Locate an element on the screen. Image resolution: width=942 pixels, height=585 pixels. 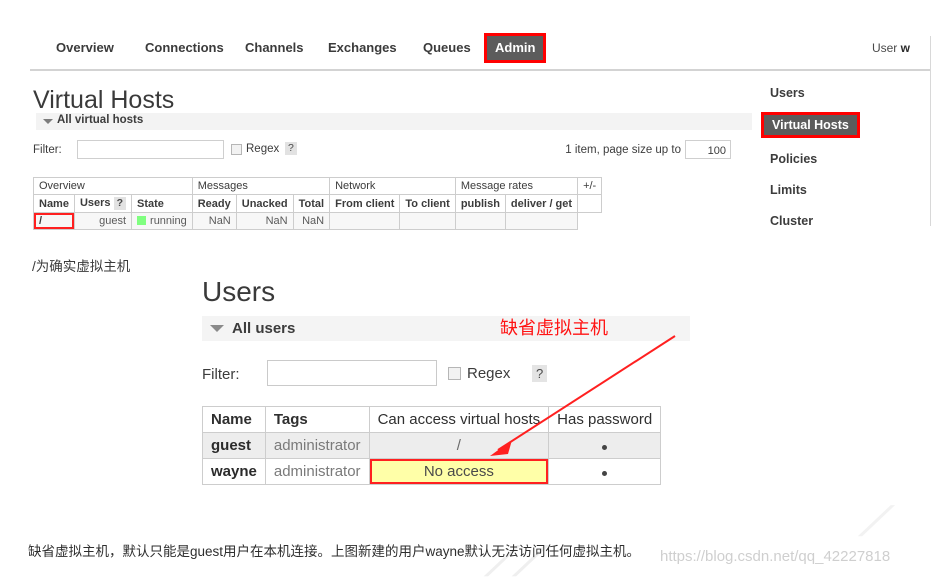
user-name-cell: wayne is located at coordinates (234, 471).